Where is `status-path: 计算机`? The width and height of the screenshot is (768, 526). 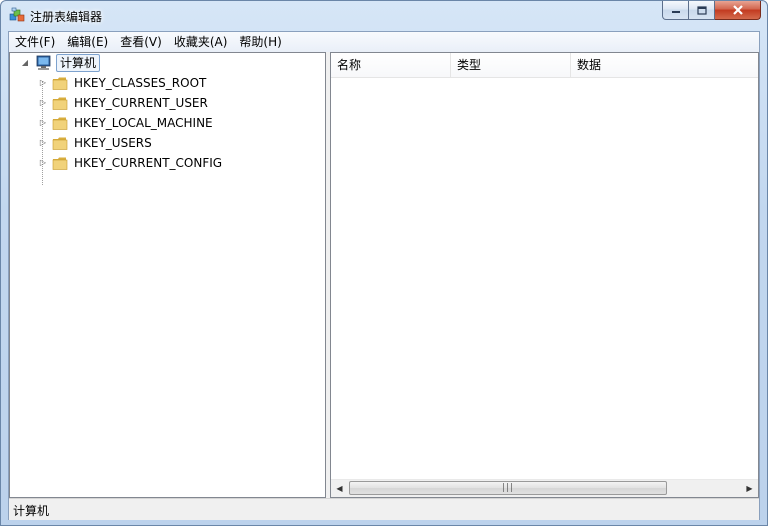
status-path: 计算机 is located at coordinates (31, 511).